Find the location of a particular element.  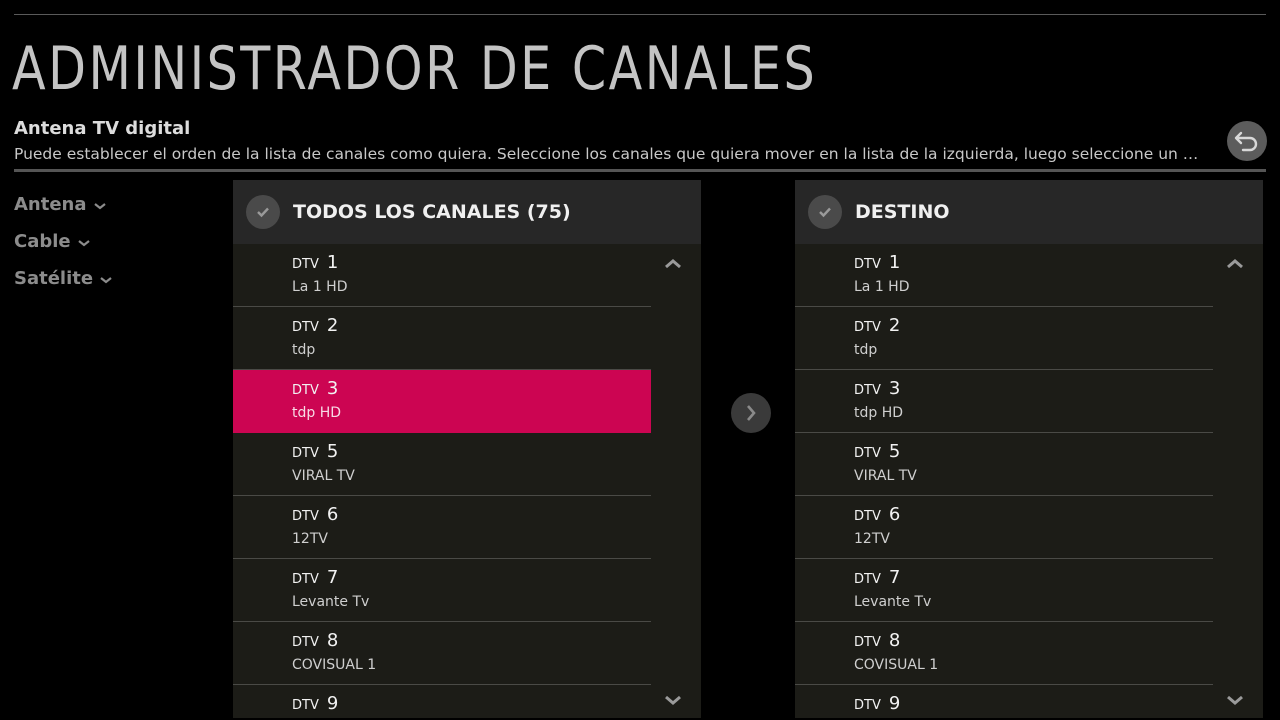

header-divider is located at coordinates (640, 170).